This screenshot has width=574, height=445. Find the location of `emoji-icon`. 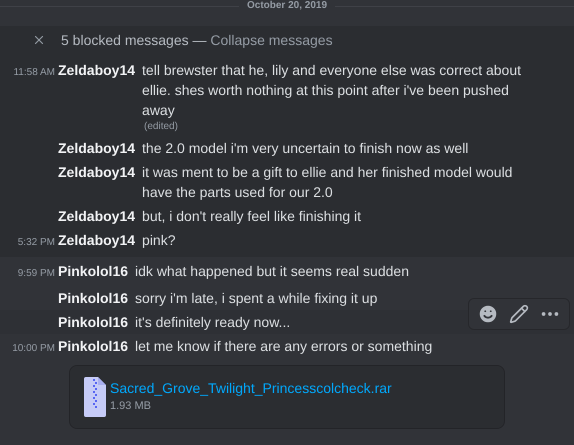

emoji-icon is located at coordinates (488, 314).